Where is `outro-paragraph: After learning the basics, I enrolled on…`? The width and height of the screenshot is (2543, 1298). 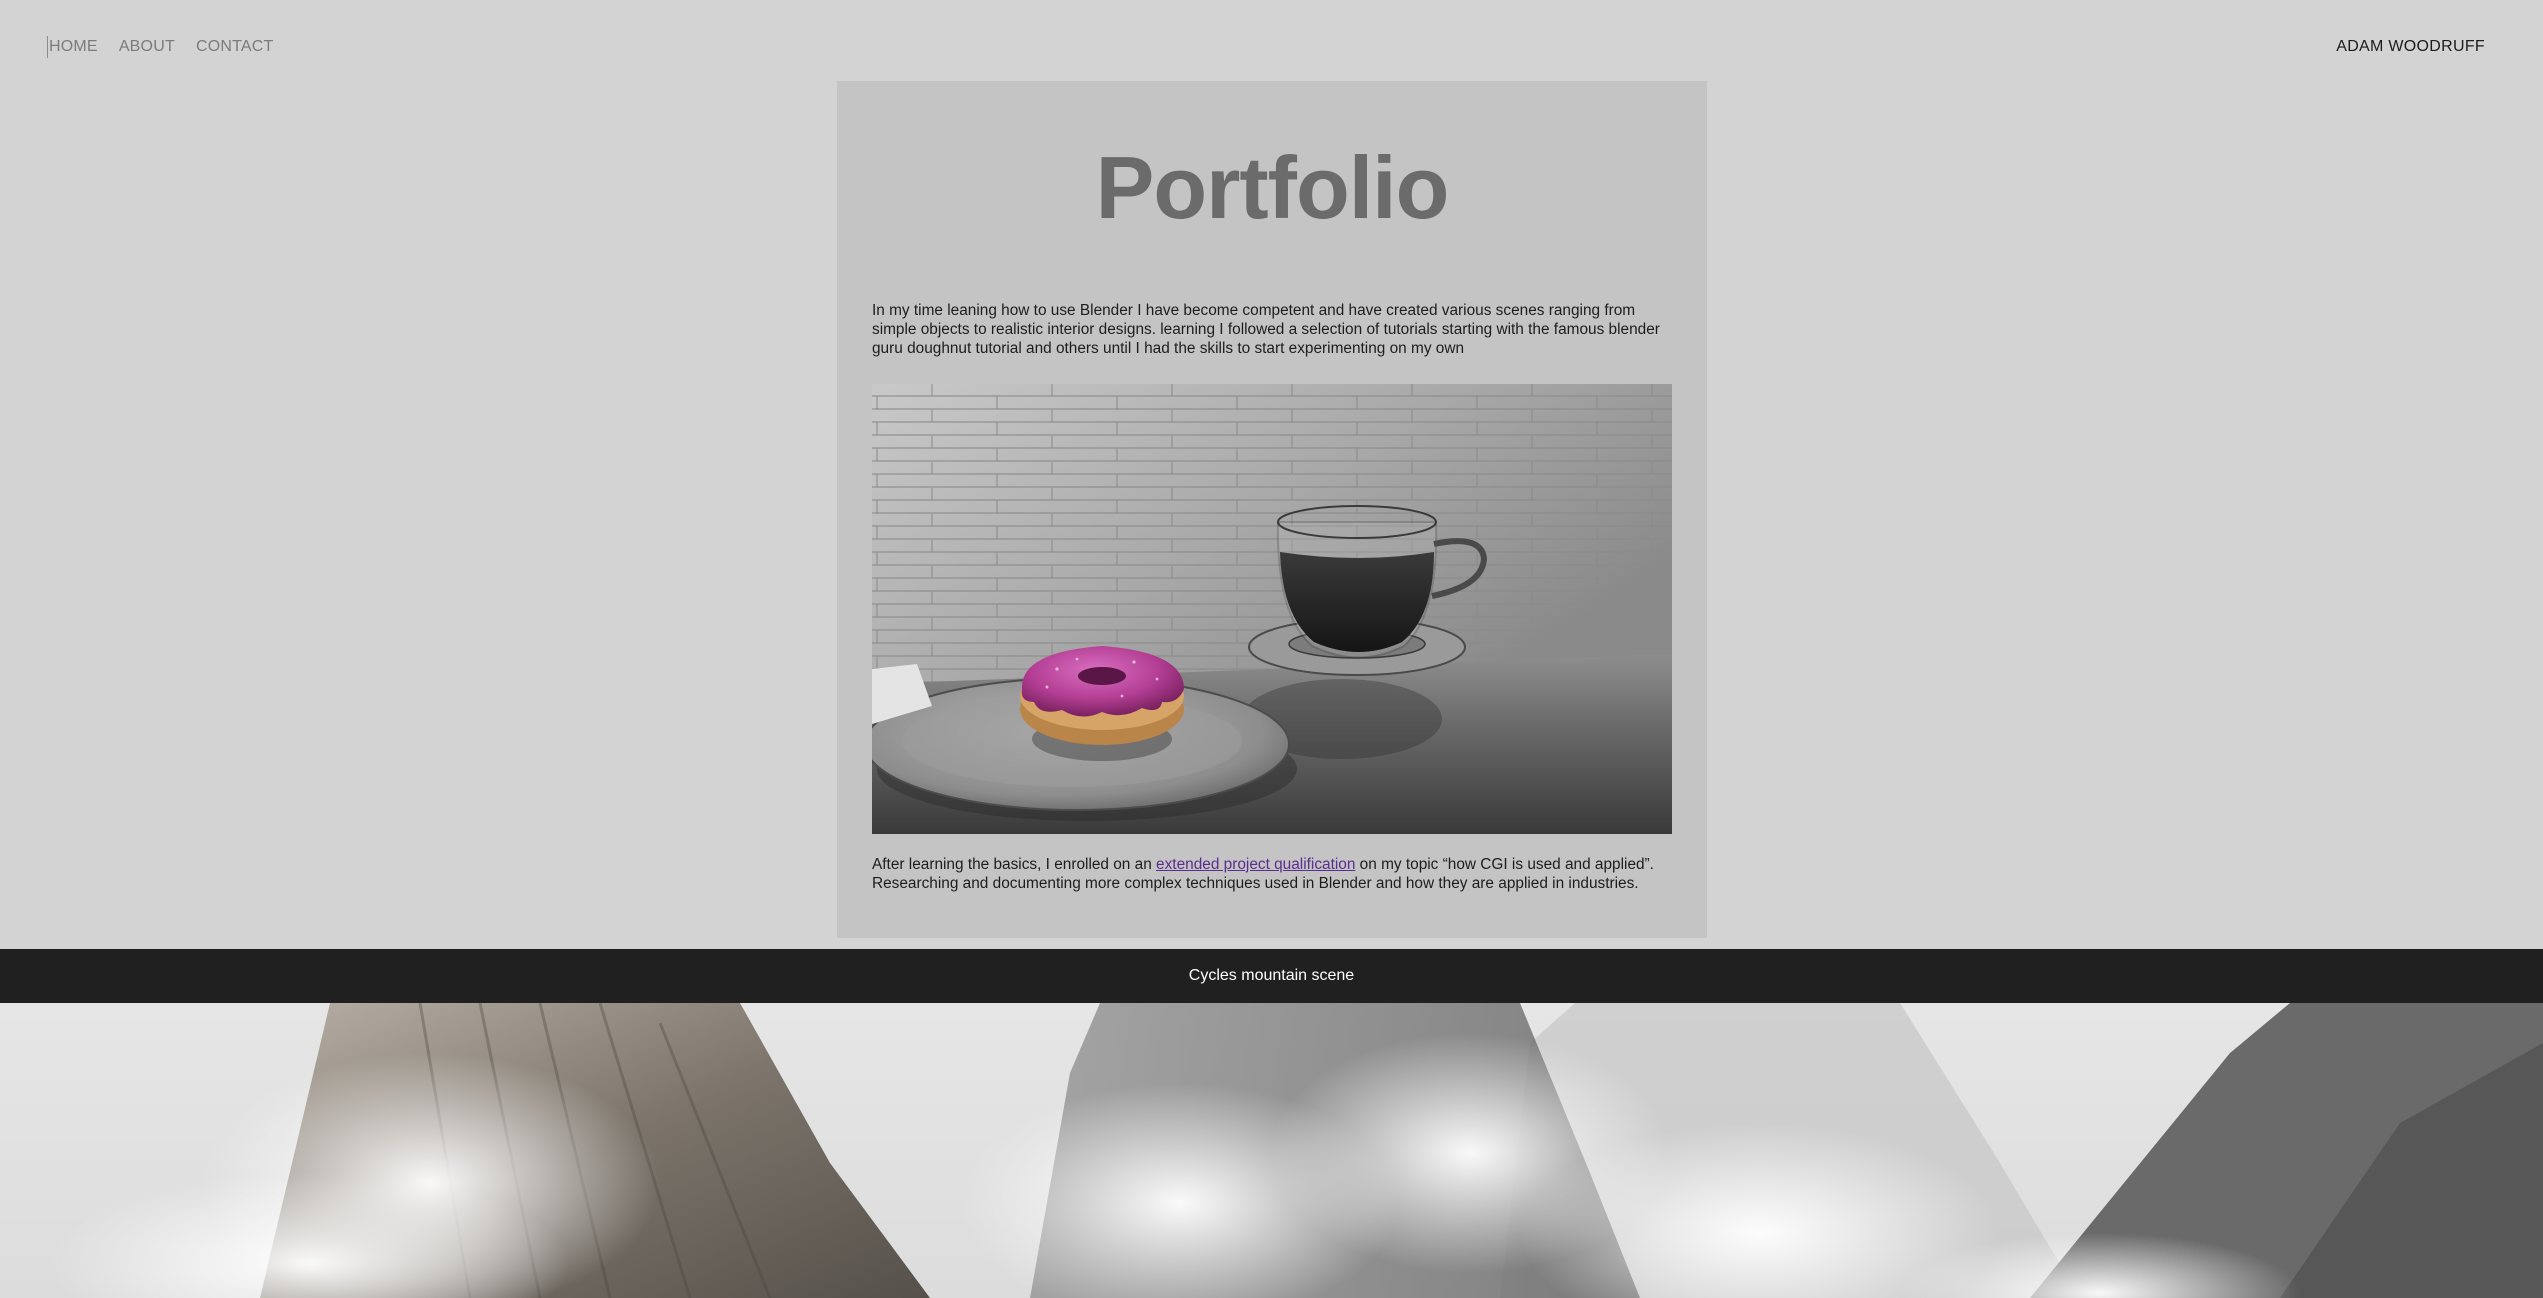 outro-paragraph: After learning the basics, I enrolled on… is located at coordinates (1272, 874).